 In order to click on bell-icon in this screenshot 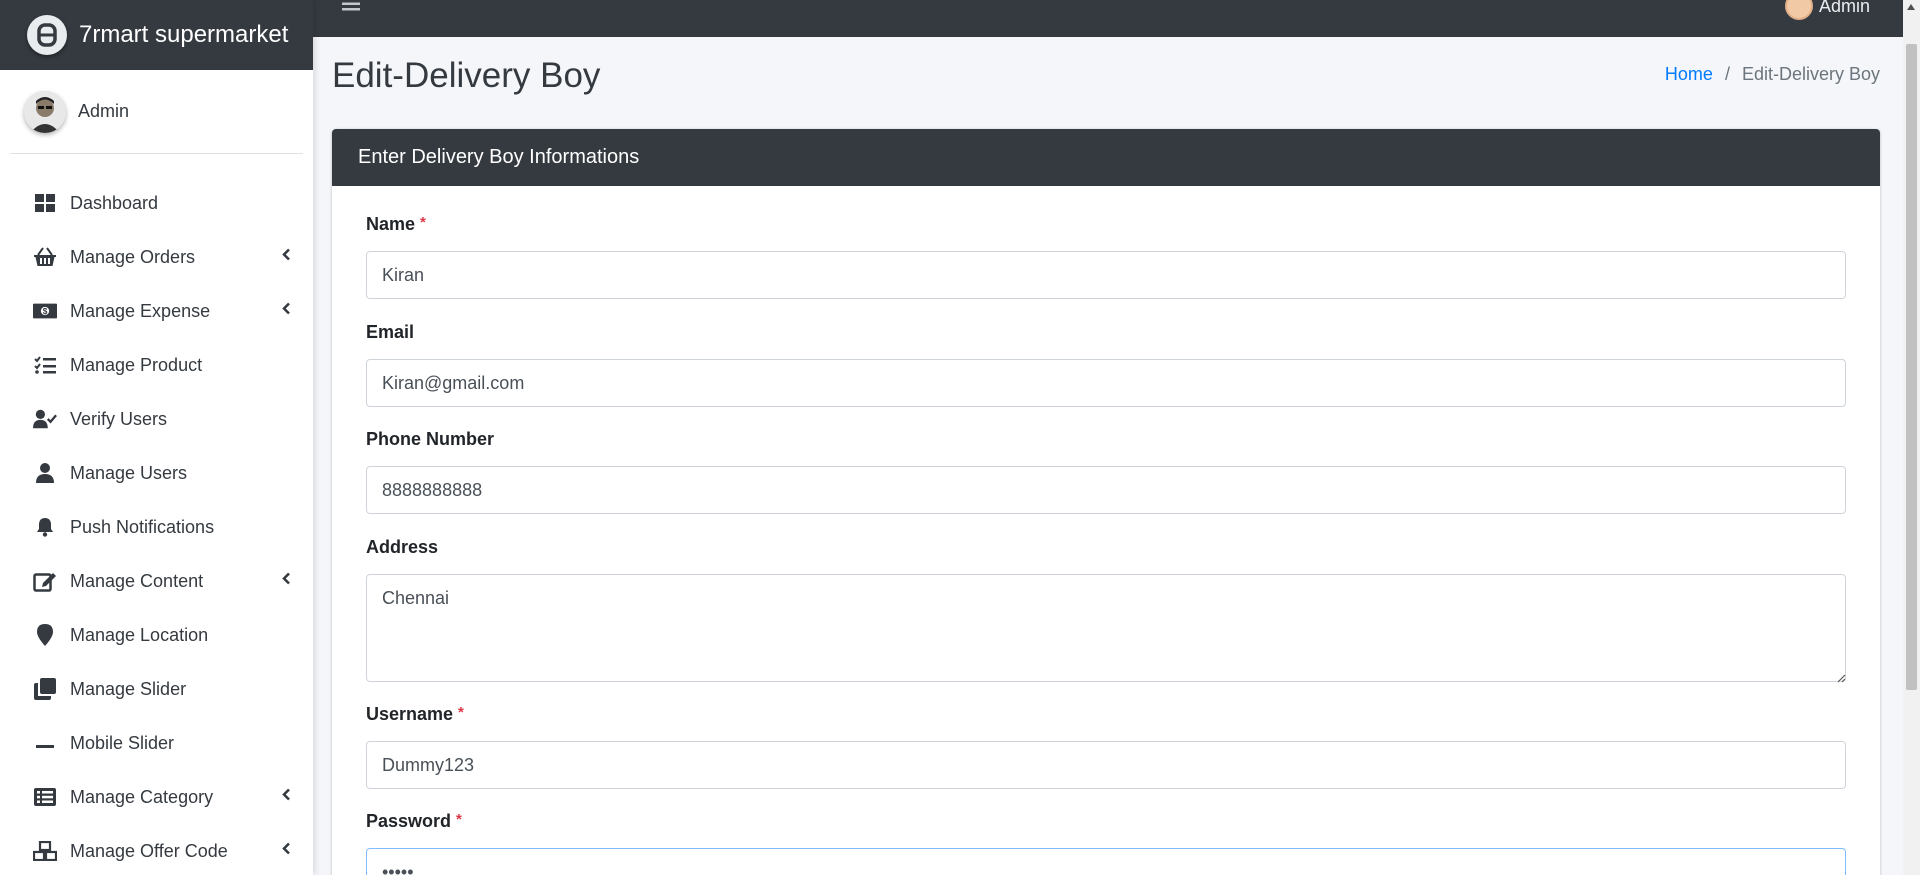, I will do `click(45, 527)`.